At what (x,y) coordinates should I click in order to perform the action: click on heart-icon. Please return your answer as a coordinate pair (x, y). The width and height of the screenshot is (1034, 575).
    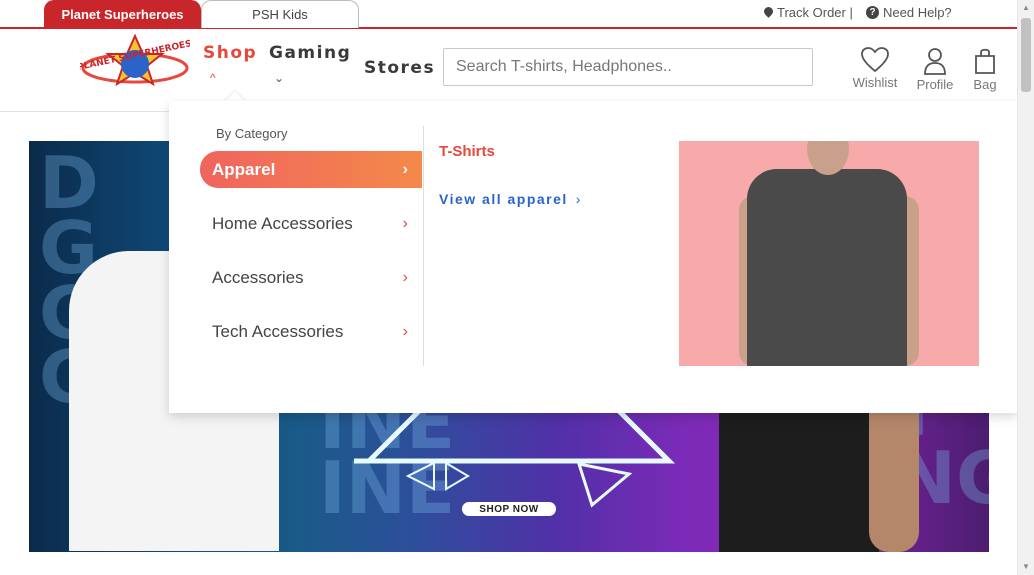
    Looking at the image, I should click on (875, 60).